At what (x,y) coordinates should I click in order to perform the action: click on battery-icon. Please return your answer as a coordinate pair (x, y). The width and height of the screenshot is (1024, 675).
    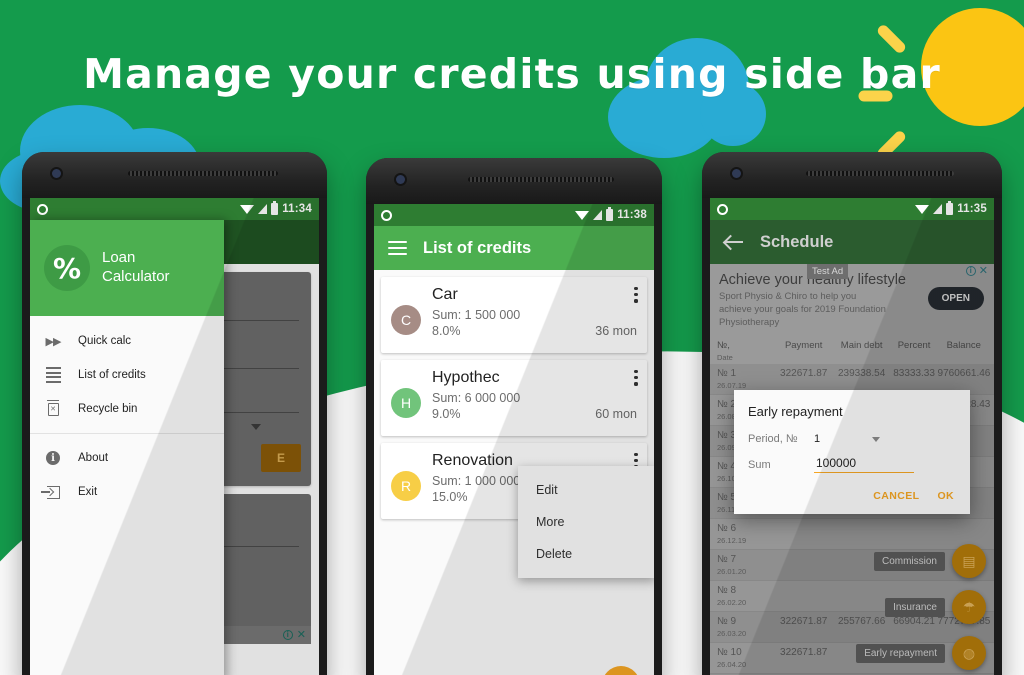
    Looking at the image, I should click on (950, 207).